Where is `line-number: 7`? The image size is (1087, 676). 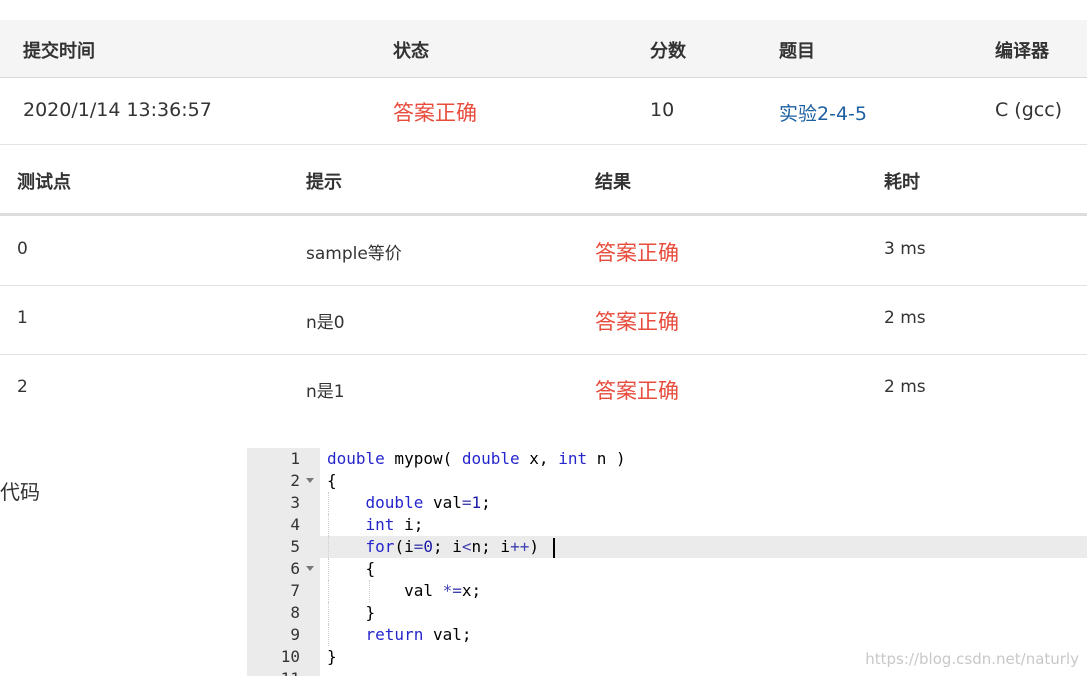
line-number: 7 is located at coordinates (295, 590).